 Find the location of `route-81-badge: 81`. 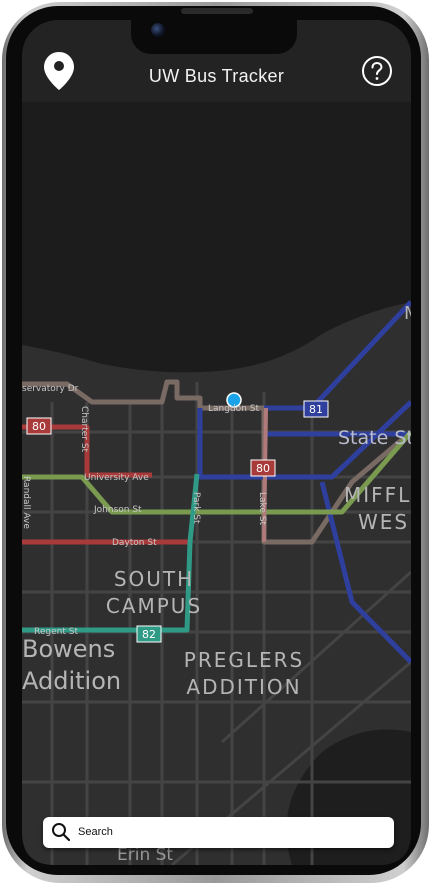

route-81-badge: 81 is located at coordinates (316, 409).